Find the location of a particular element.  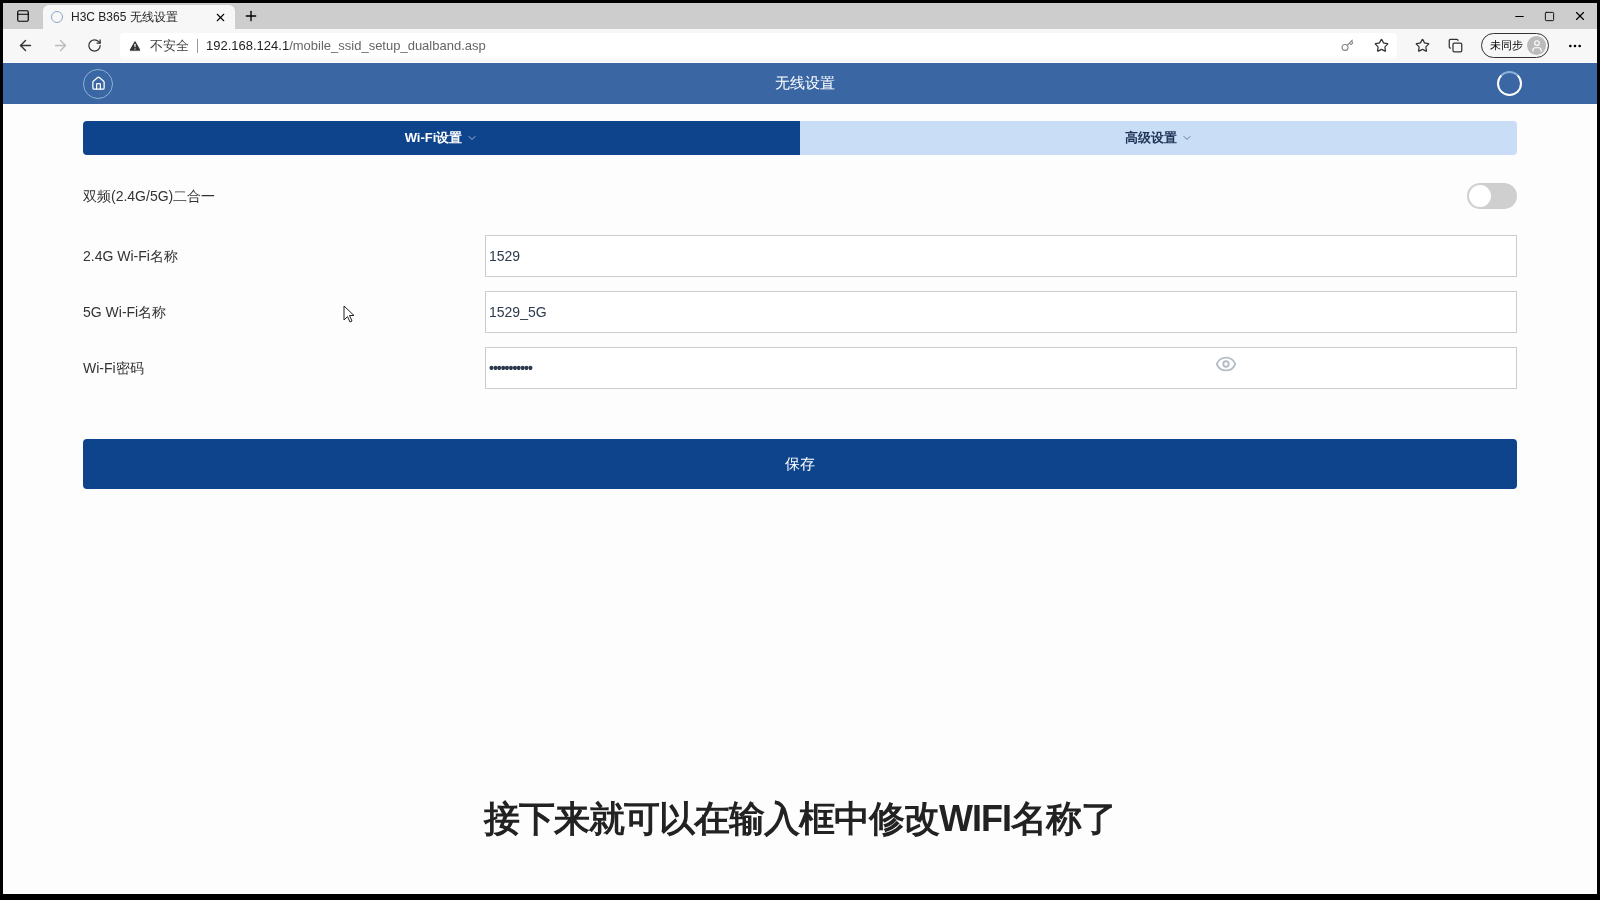

url-text: 192.168.124.1/mobile_ssid_setup_dualband.asp is located at coordinates (346, 45).